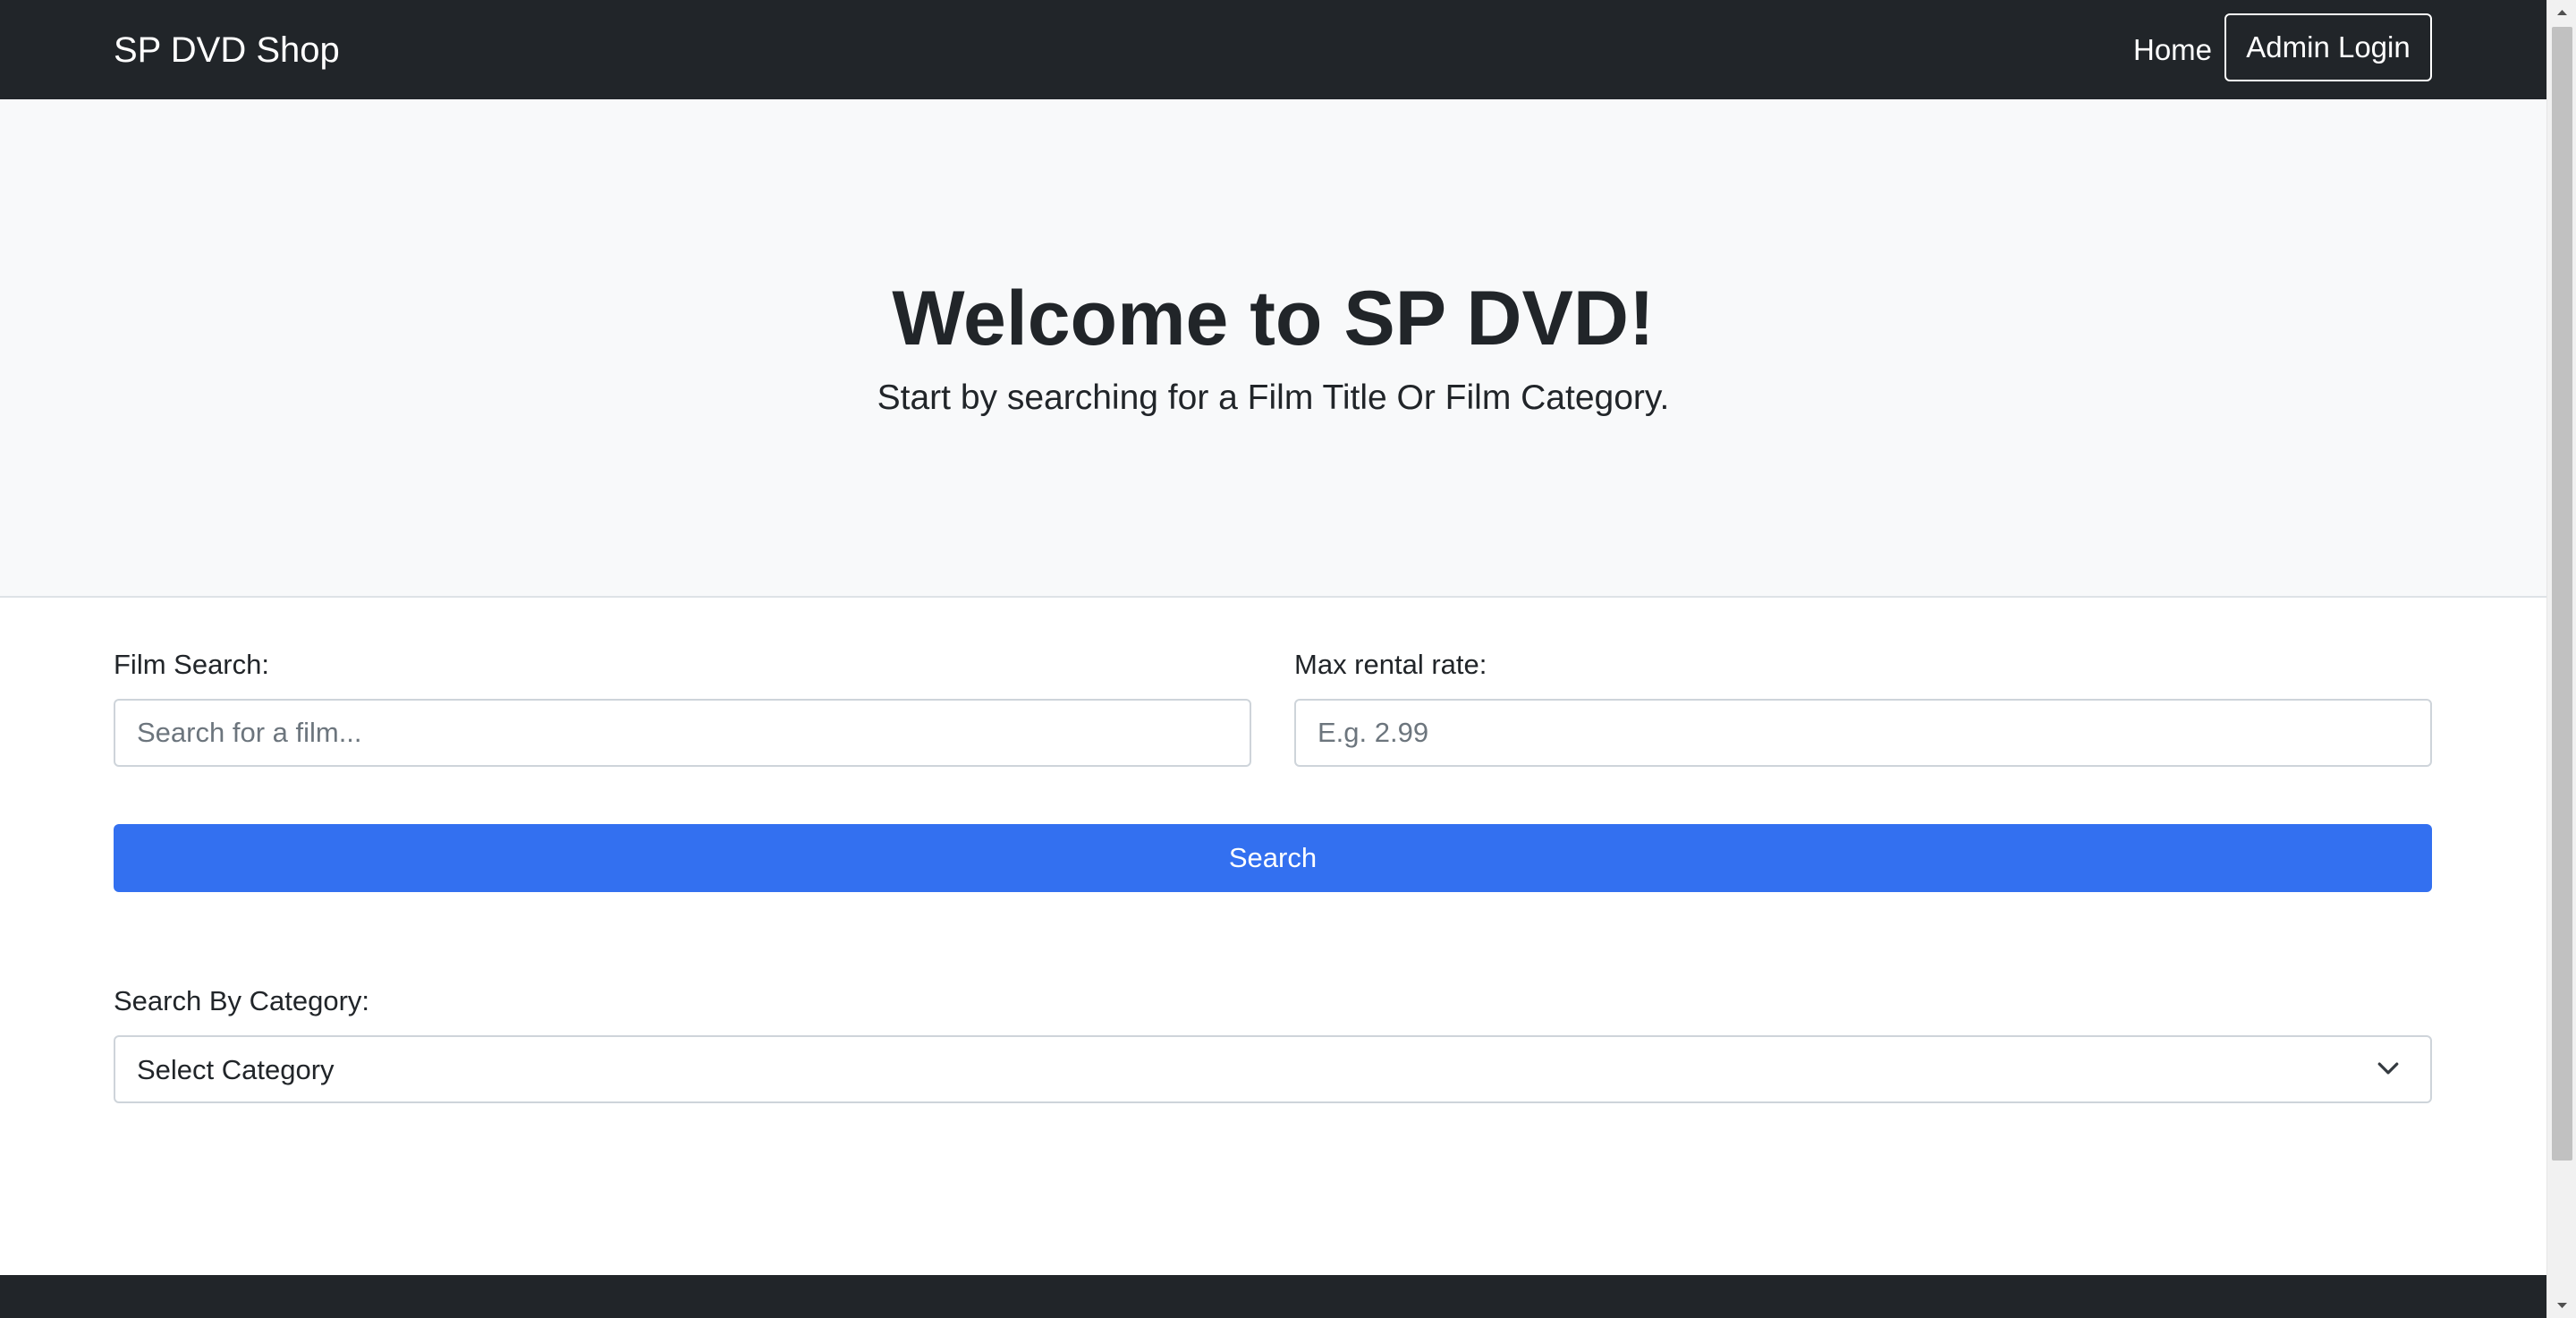 Image resolution: width=2576 pixels, height=1318 pixels. What do you see at coordinates (1390, 664) in the screenshot?
I see `max-rental-rate-label: Max rental rate:` at bounding box center [1390, 664].